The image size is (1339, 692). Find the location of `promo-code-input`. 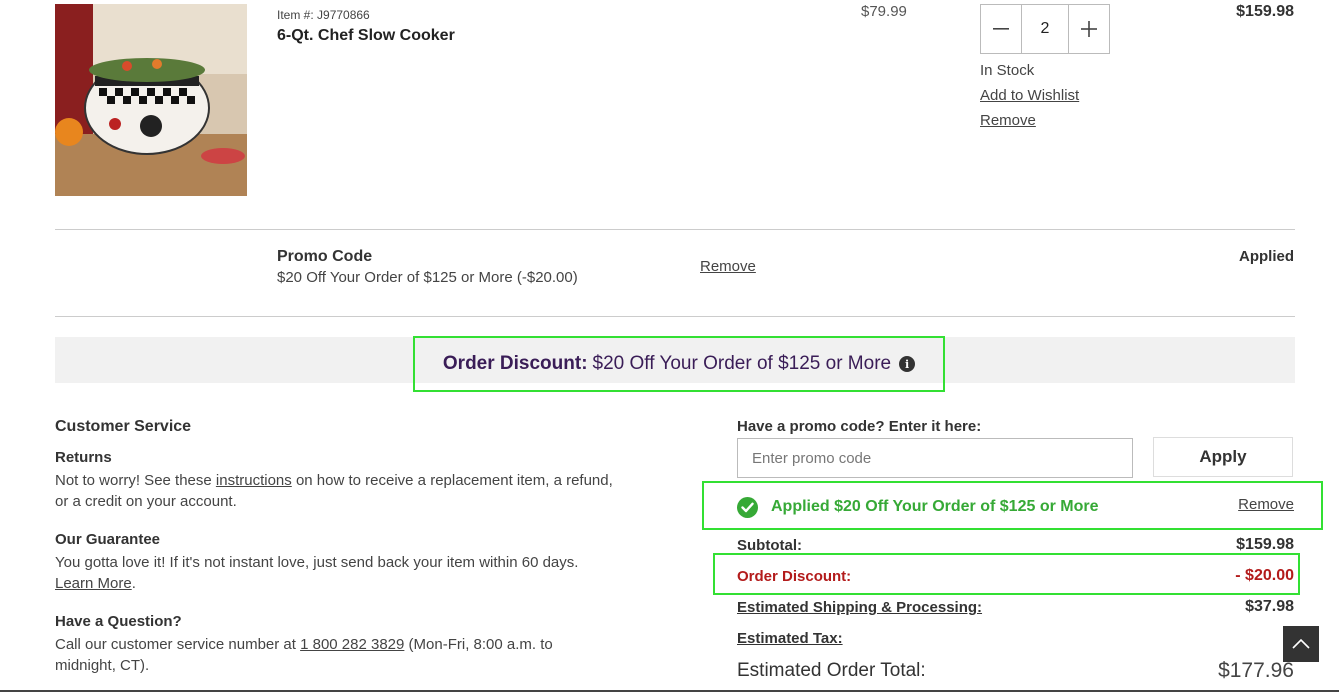

promo-code-input is located at coordinates (935, 458).